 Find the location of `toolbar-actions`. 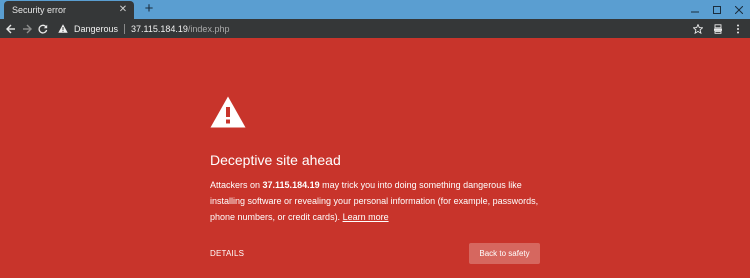

toolbar-actions is located at coordinates (718, 28).